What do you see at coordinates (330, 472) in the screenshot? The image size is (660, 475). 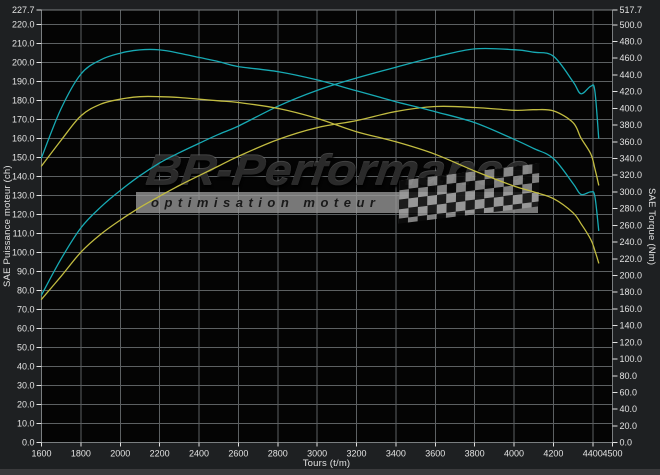 I see `bottom-edge-strip` at bounding box center [330, 472].